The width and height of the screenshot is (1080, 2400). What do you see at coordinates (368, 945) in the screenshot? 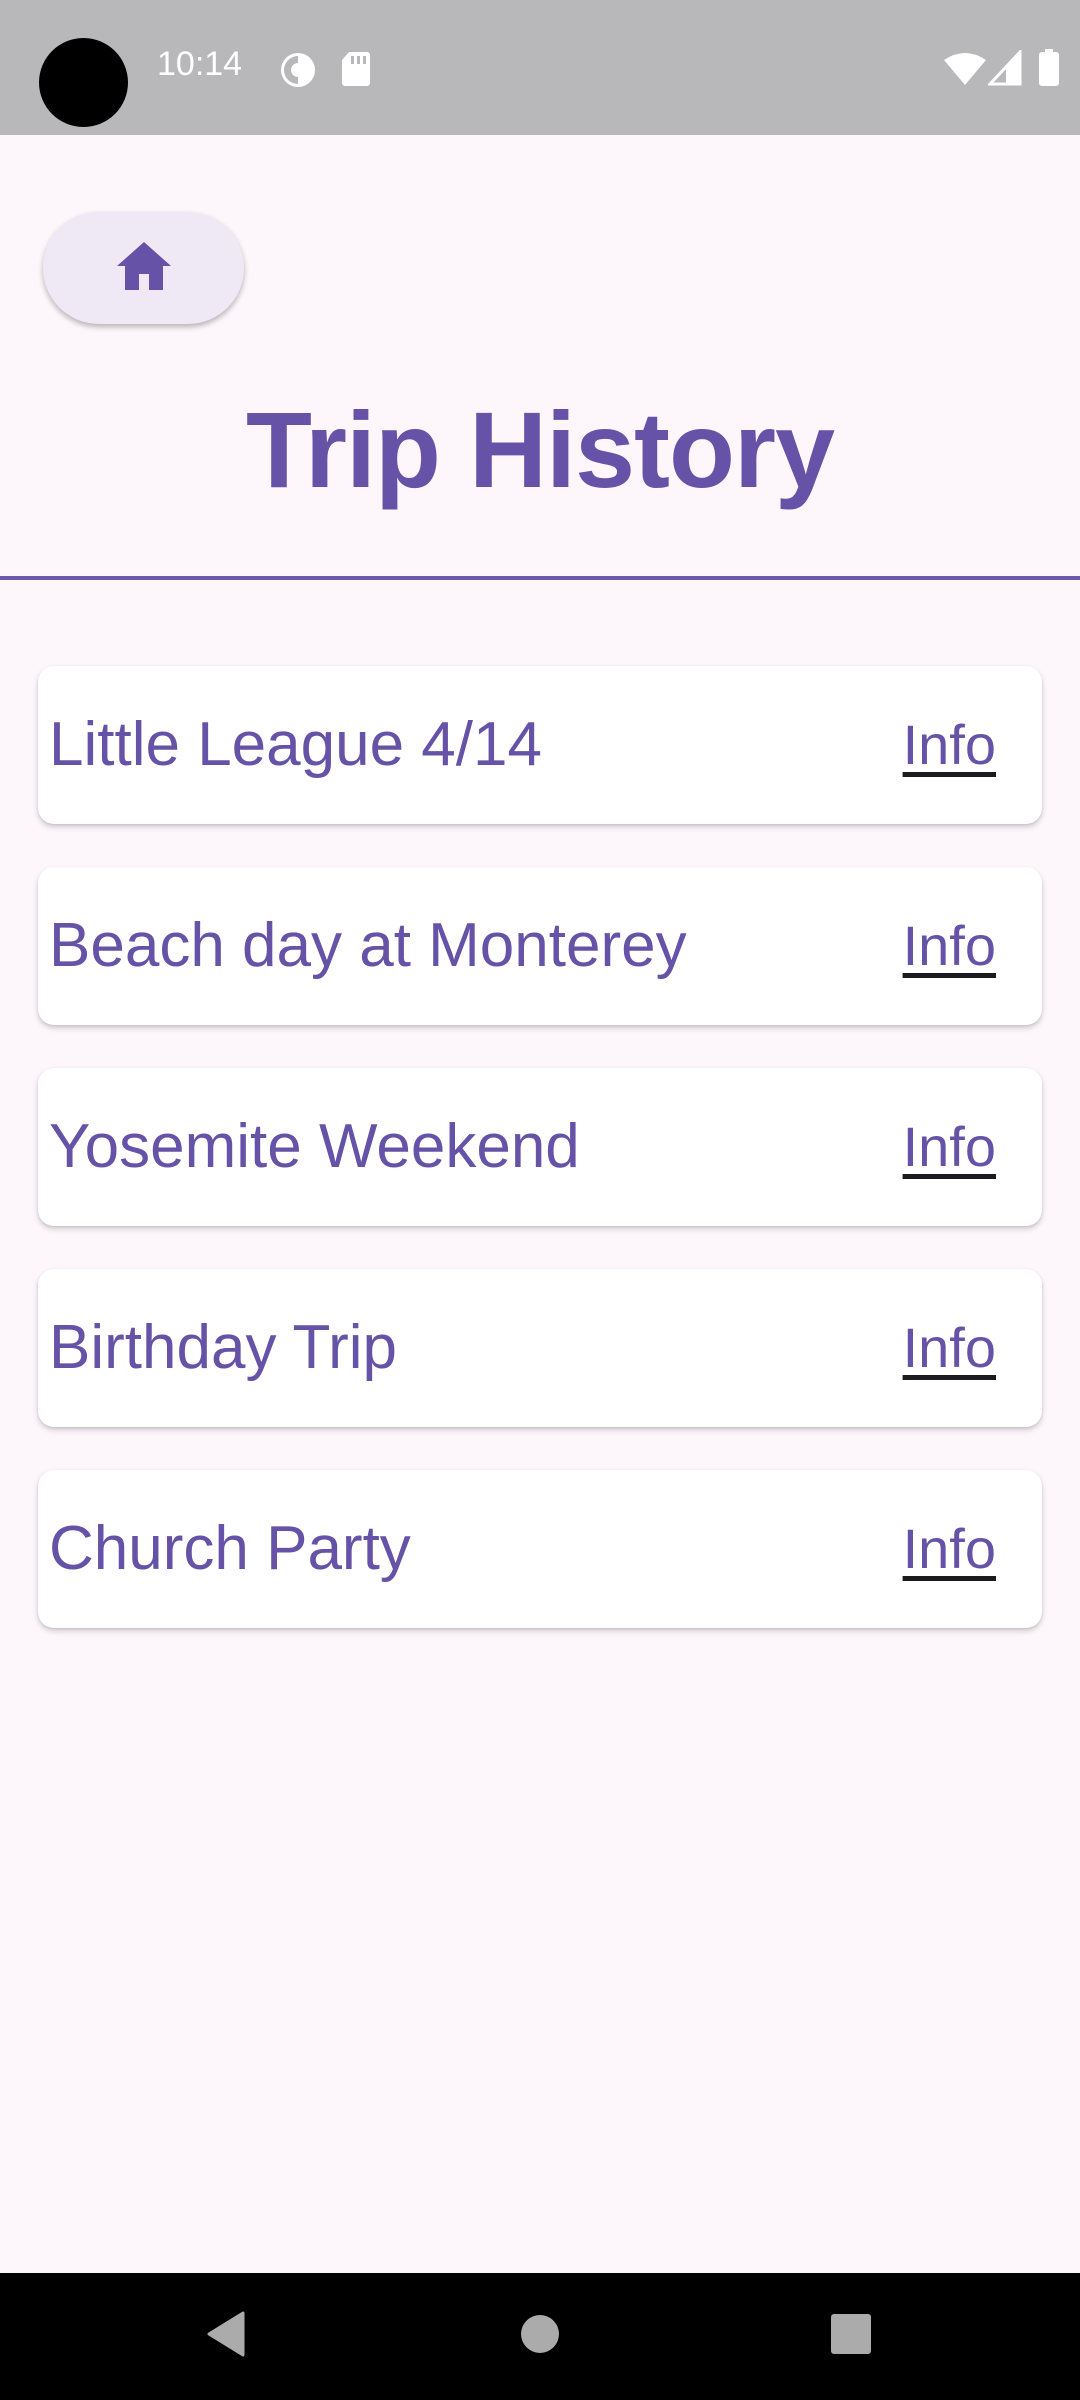
I see `trip-name: Beach day at Monterey` at bounding box center [368, 945].